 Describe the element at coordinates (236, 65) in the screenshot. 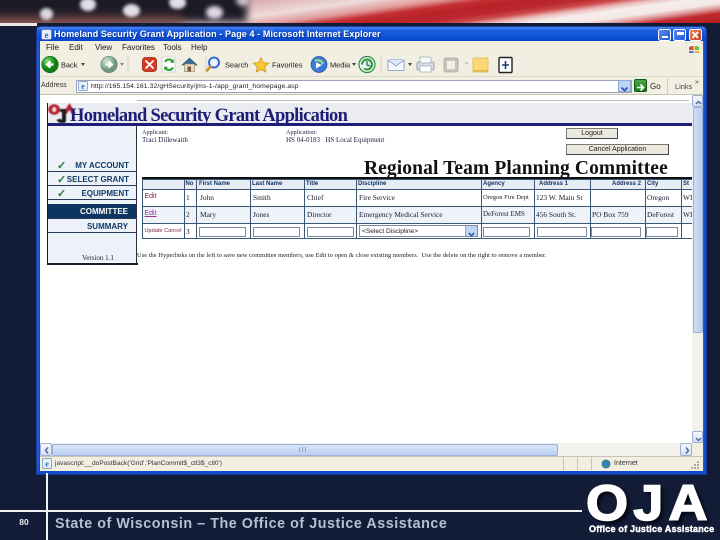

I see `svg-text: Search` at that location.